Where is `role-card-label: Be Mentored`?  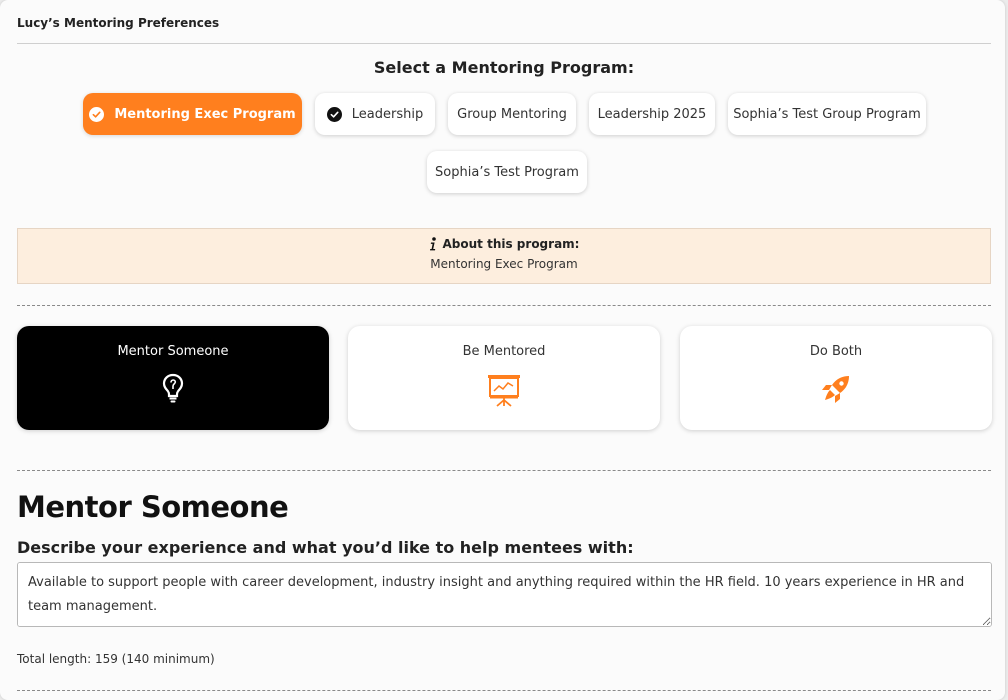 role-card-label: Be Mentored is located at coordinates (504, 351).